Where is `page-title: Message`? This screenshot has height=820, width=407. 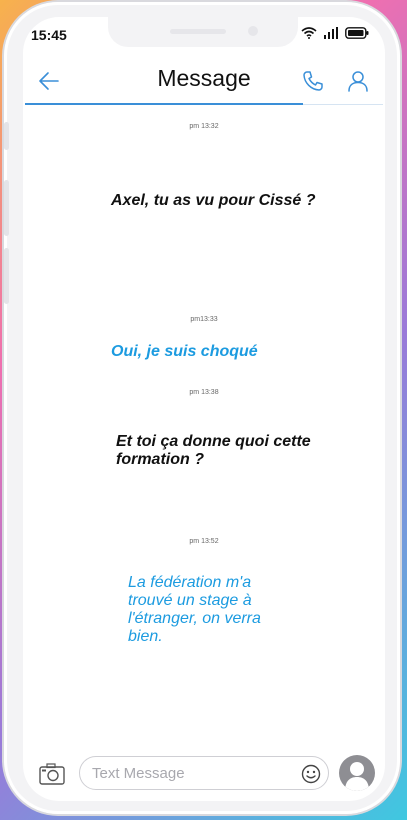
page-title: Message is located at coordinates (204, 78).